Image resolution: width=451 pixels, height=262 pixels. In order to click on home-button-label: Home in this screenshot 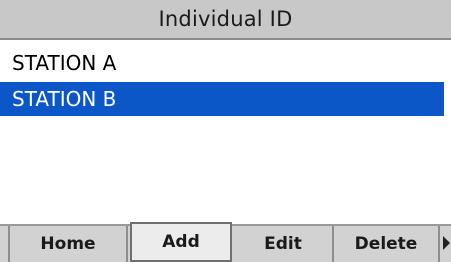, I will do `click(68, 244)`.